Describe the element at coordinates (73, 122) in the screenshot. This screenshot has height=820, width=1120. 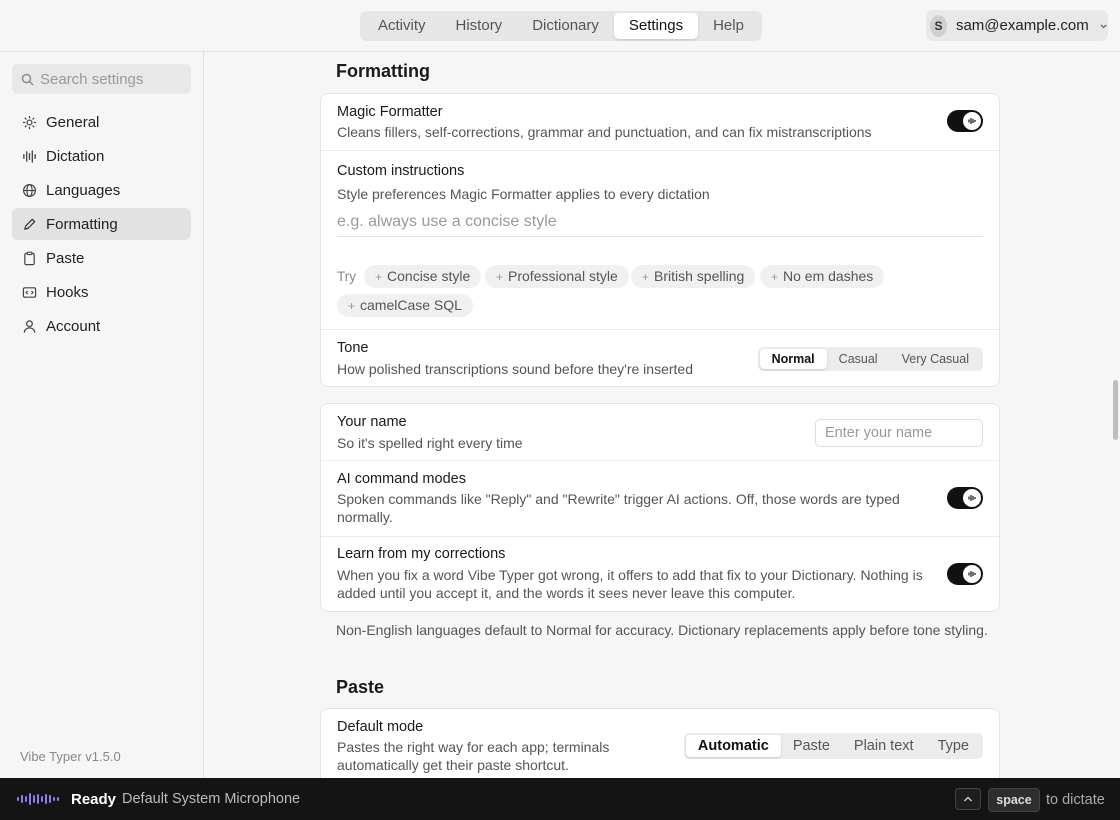
I see `sidebar-item-label: General` at that location.